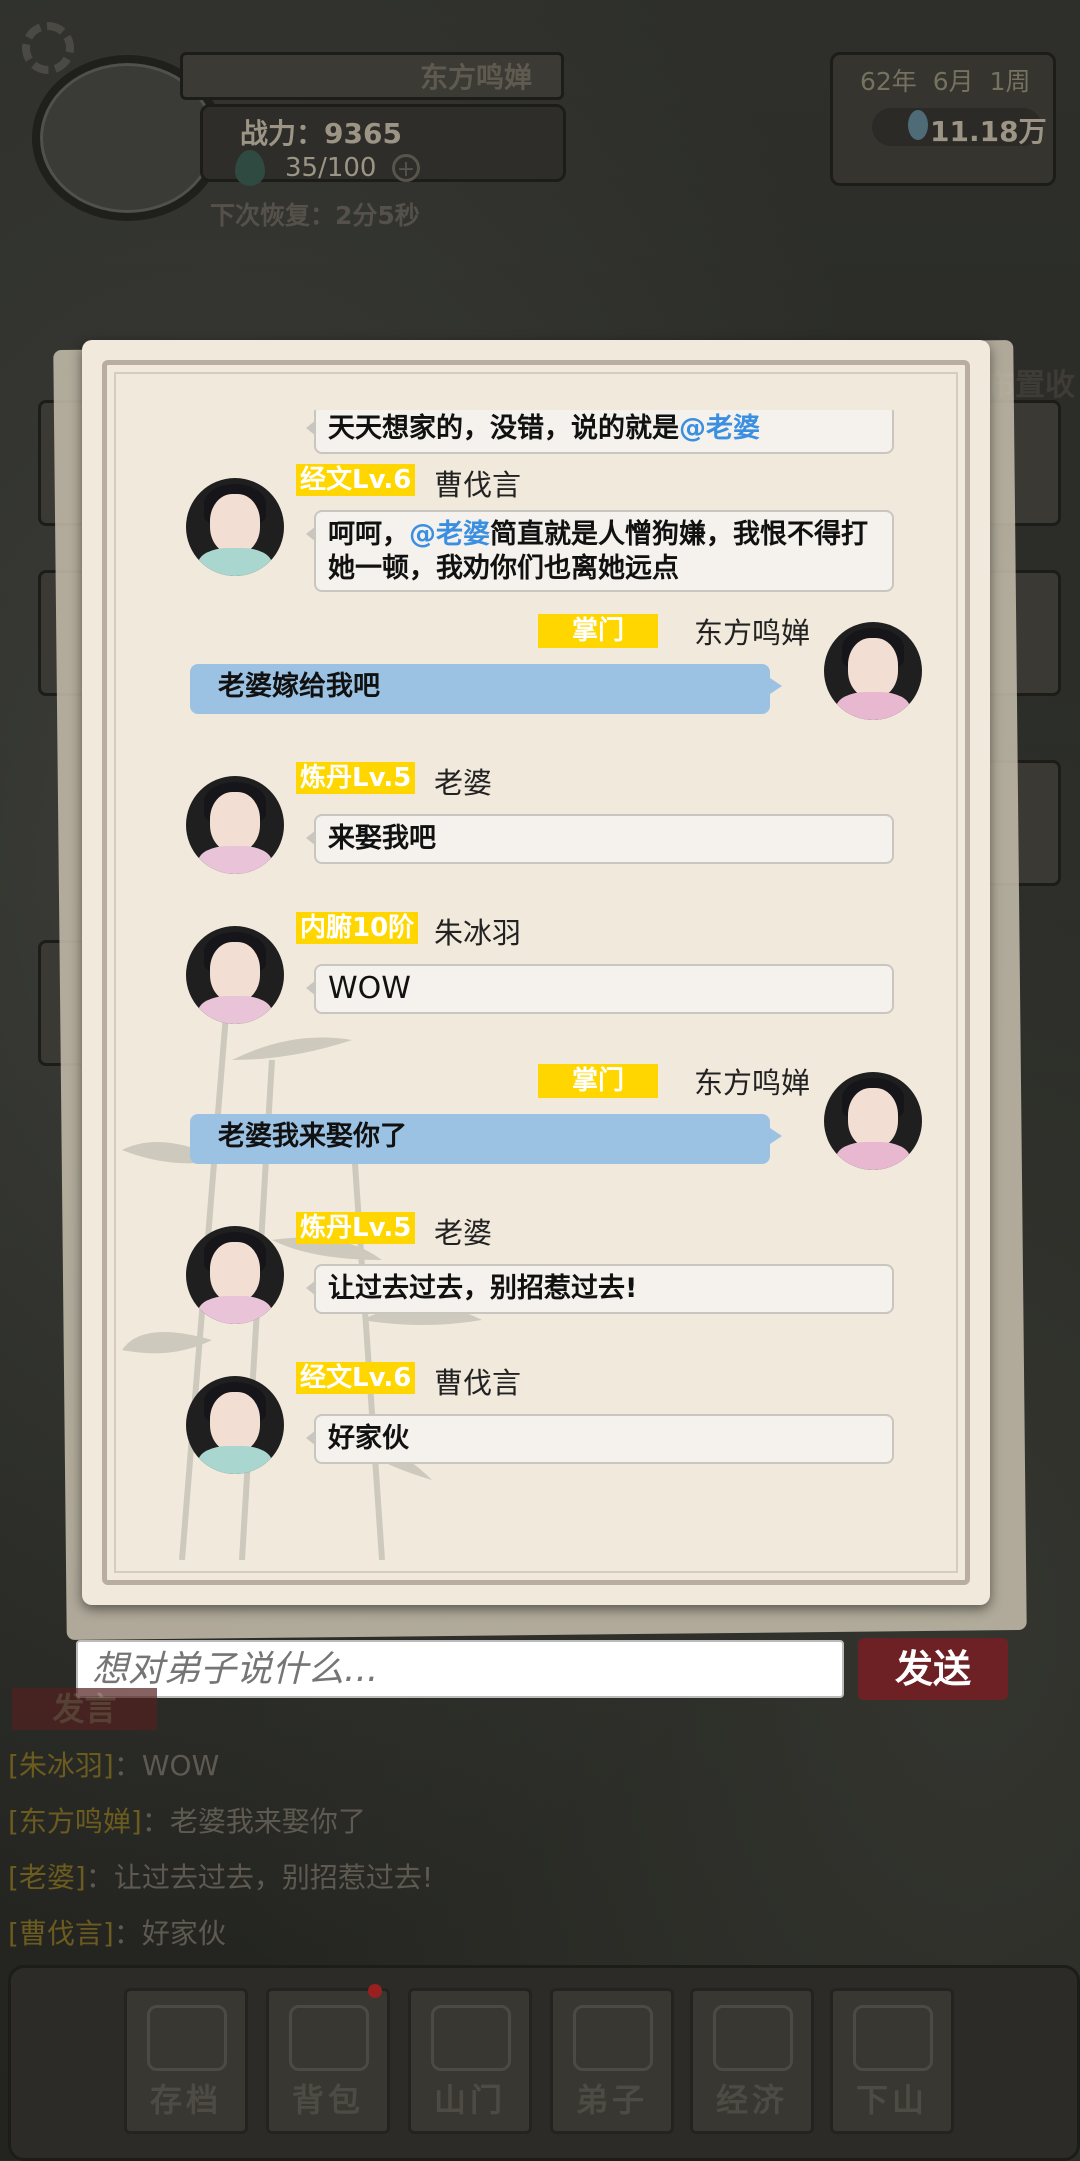 The width and height of the screenshot is (1080, 2161). What do you see at coordinates (893, 2038) in the screenshot?
I see `mountain-icon` at bounding box center [893, 2038].